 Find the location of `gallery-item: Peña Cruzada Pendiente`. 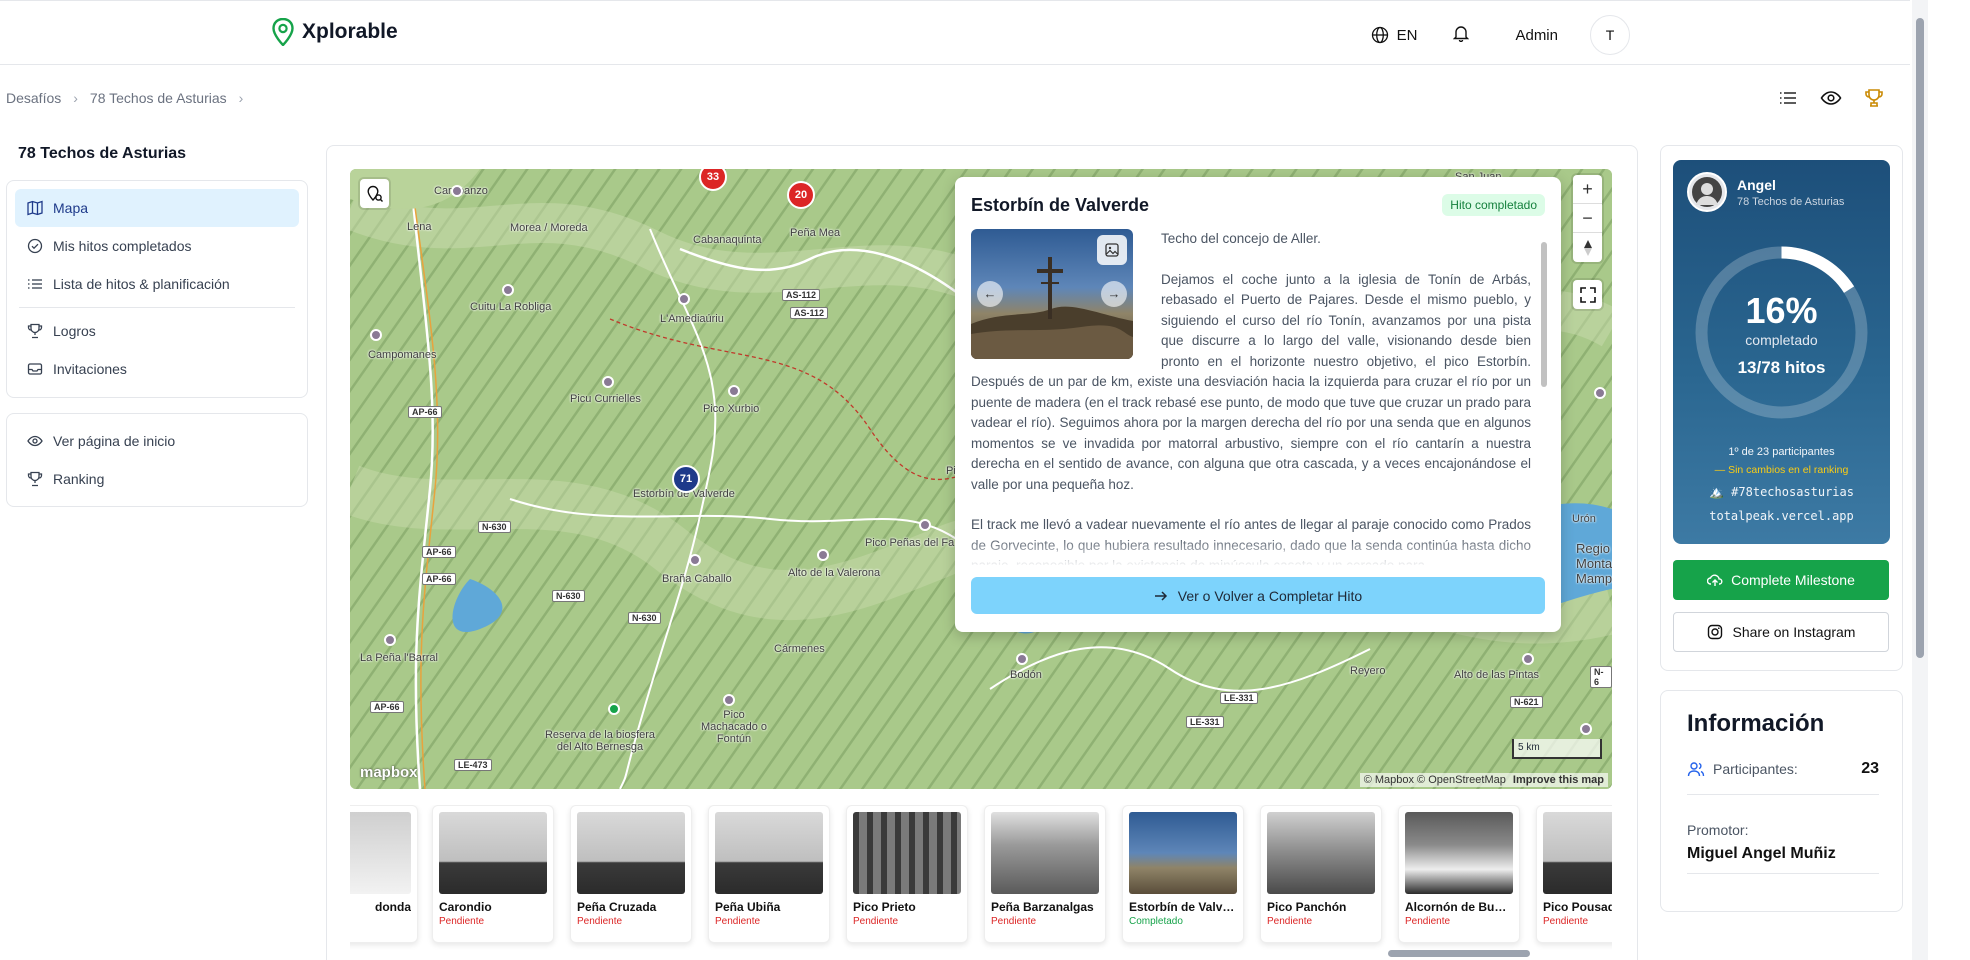

gallery-item: Peña Cruzada Pendiente is located at coordinates (631, 874).